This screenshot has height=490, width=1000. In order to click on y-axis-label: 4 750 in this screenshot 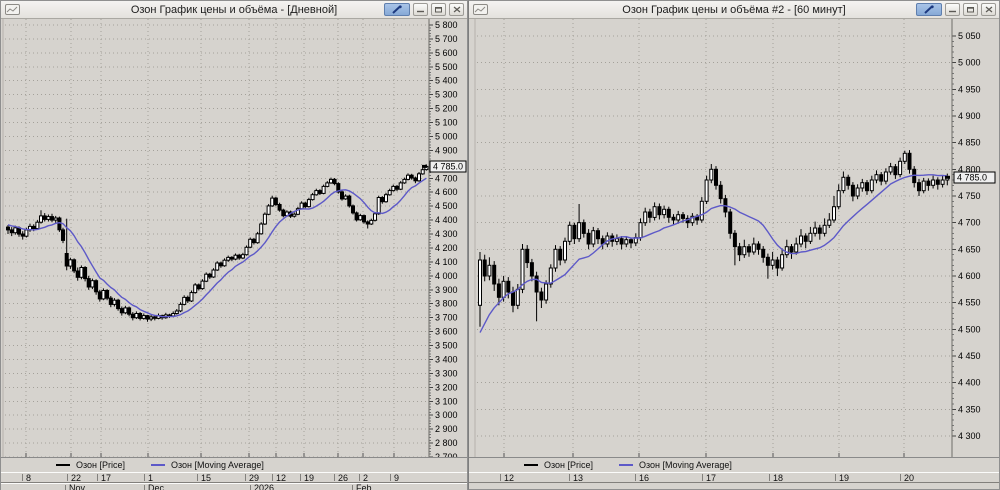, I will do `click(969, 196)`.